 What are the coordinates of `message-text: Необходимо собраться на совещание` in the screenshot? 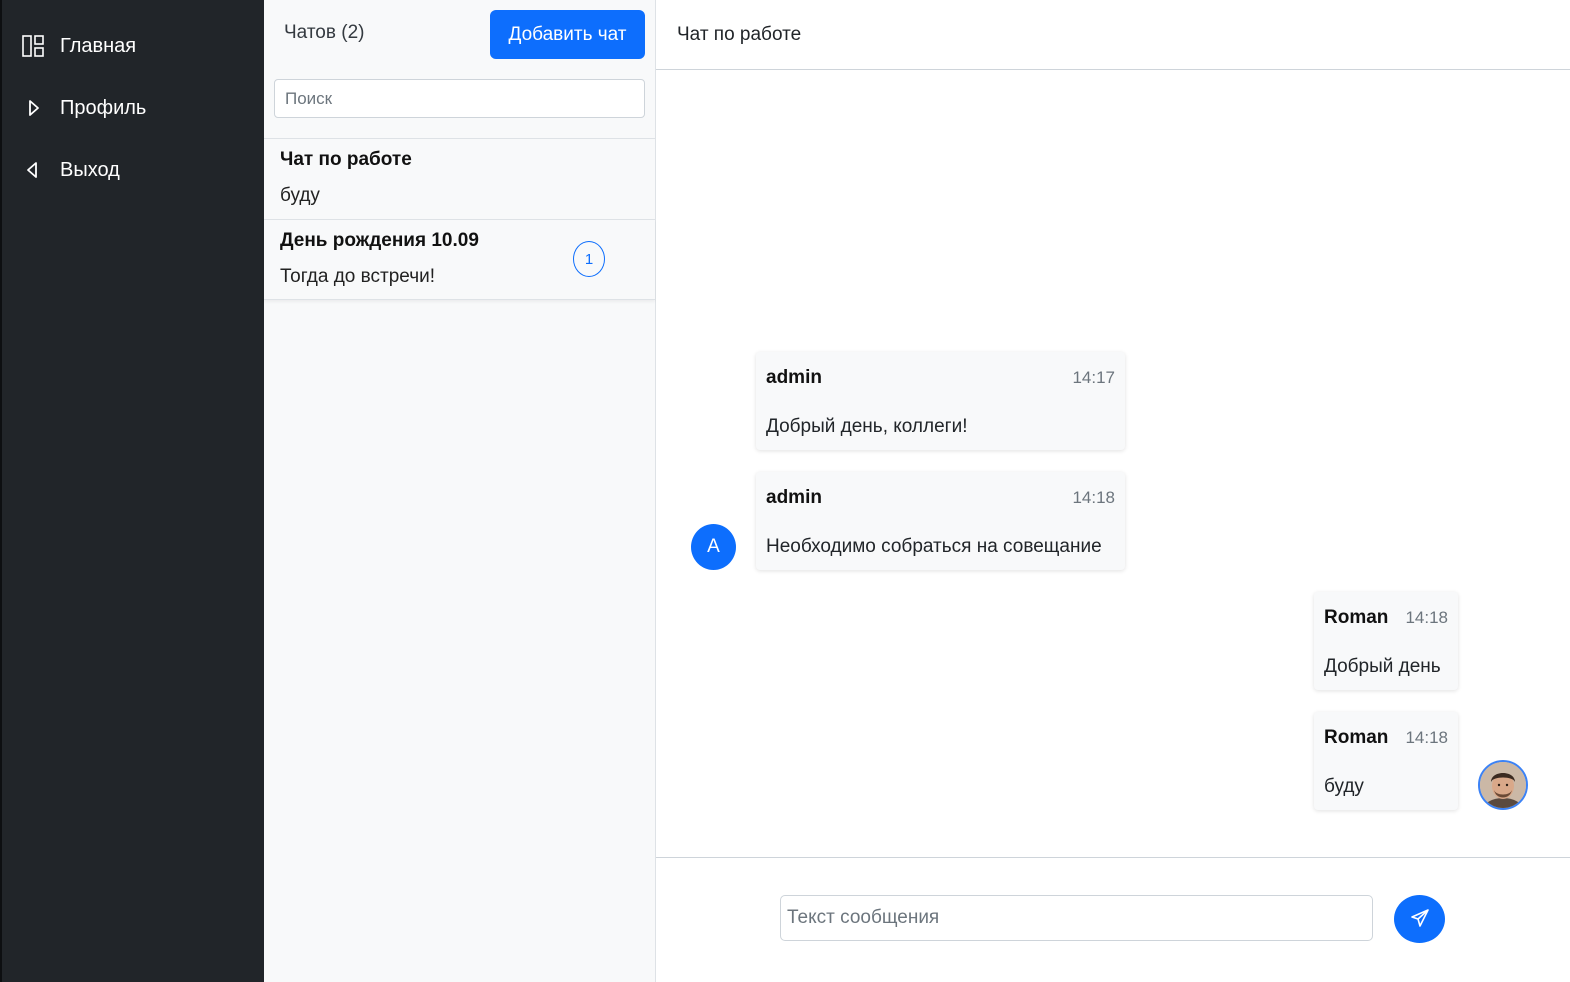 It's located at (934, 546).